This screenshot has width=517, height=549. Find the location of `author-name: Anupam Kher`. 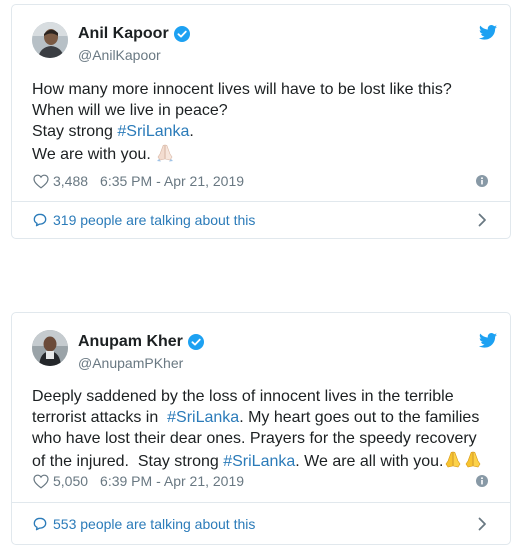

author-name: Anupam Kher is located at coordinates (130, 342).